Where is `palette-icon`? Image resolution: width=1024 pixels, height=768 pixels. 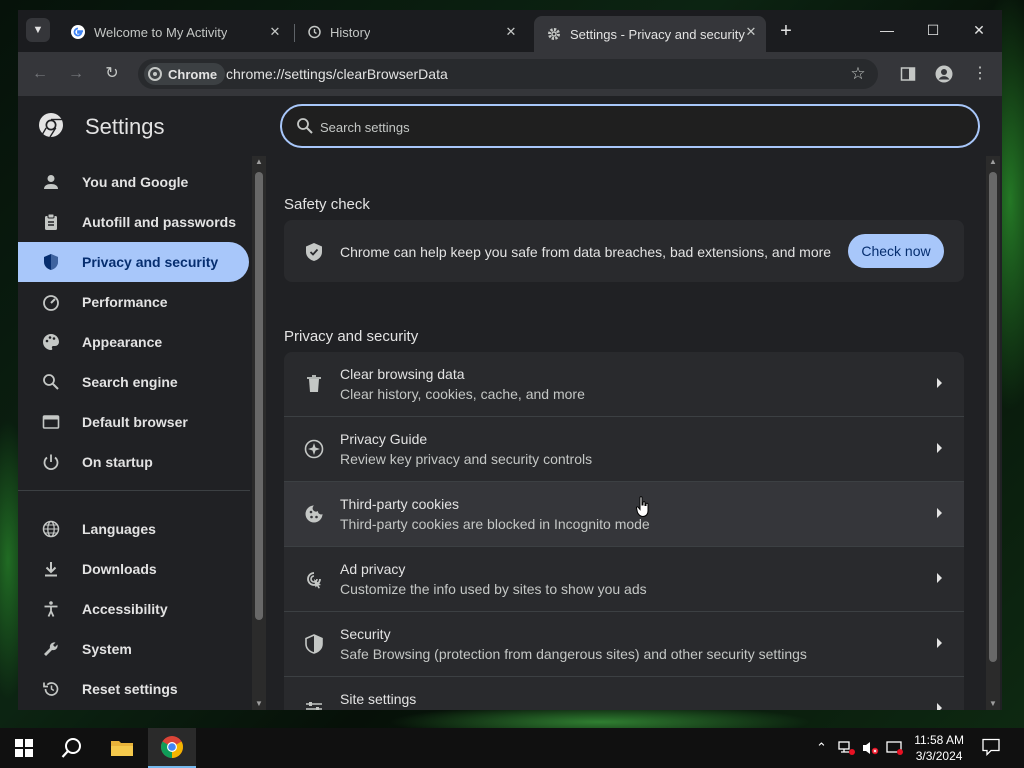
palette-icon is located at coordinates (51, 342).